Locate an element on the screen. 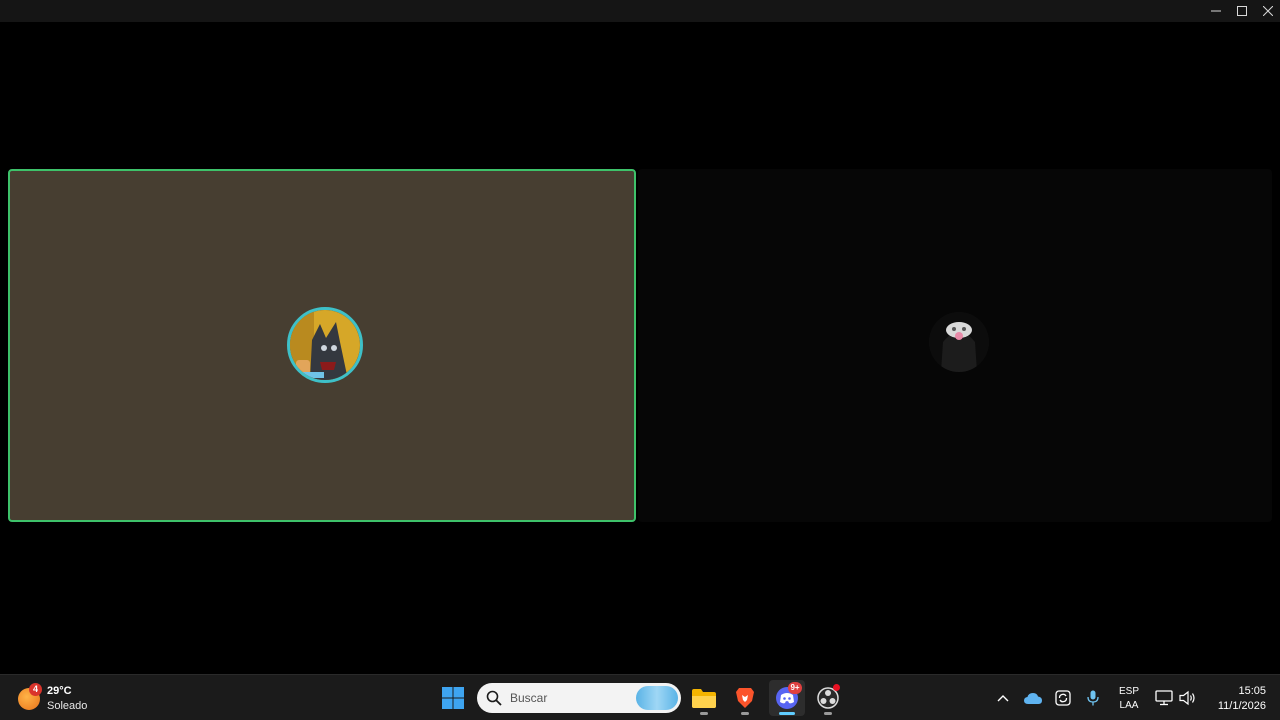 Image resolution: width=1280 pixels, height=720 pixels. file-explorer-button is located at coordinates (704, 698).